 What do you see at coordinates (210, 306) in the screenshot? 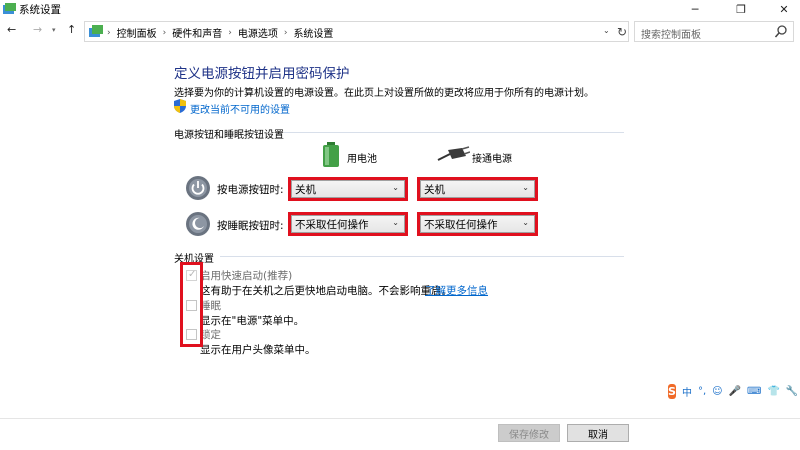
I see `sleep-label: 睡眠` at bounding box center [210, 306].